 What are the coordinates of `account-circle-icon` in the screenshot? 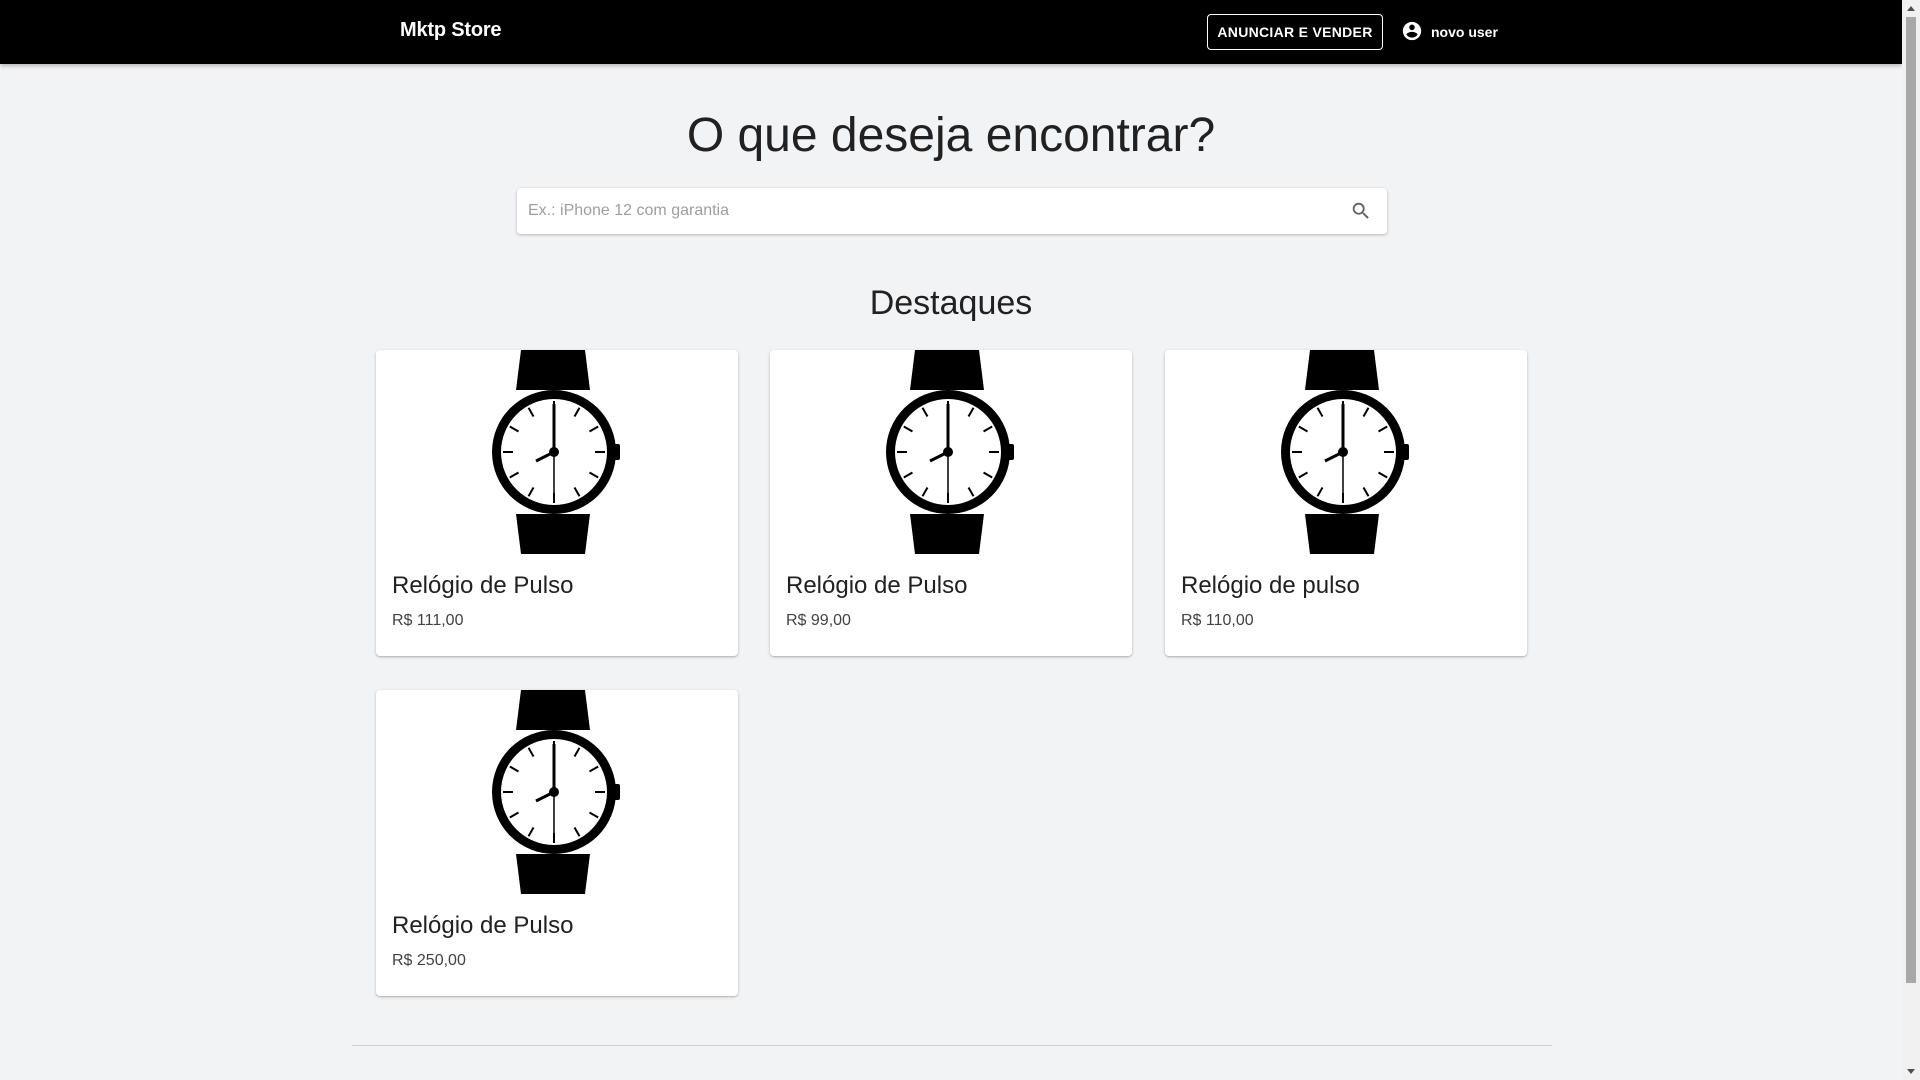 It's located at (1412, 32).